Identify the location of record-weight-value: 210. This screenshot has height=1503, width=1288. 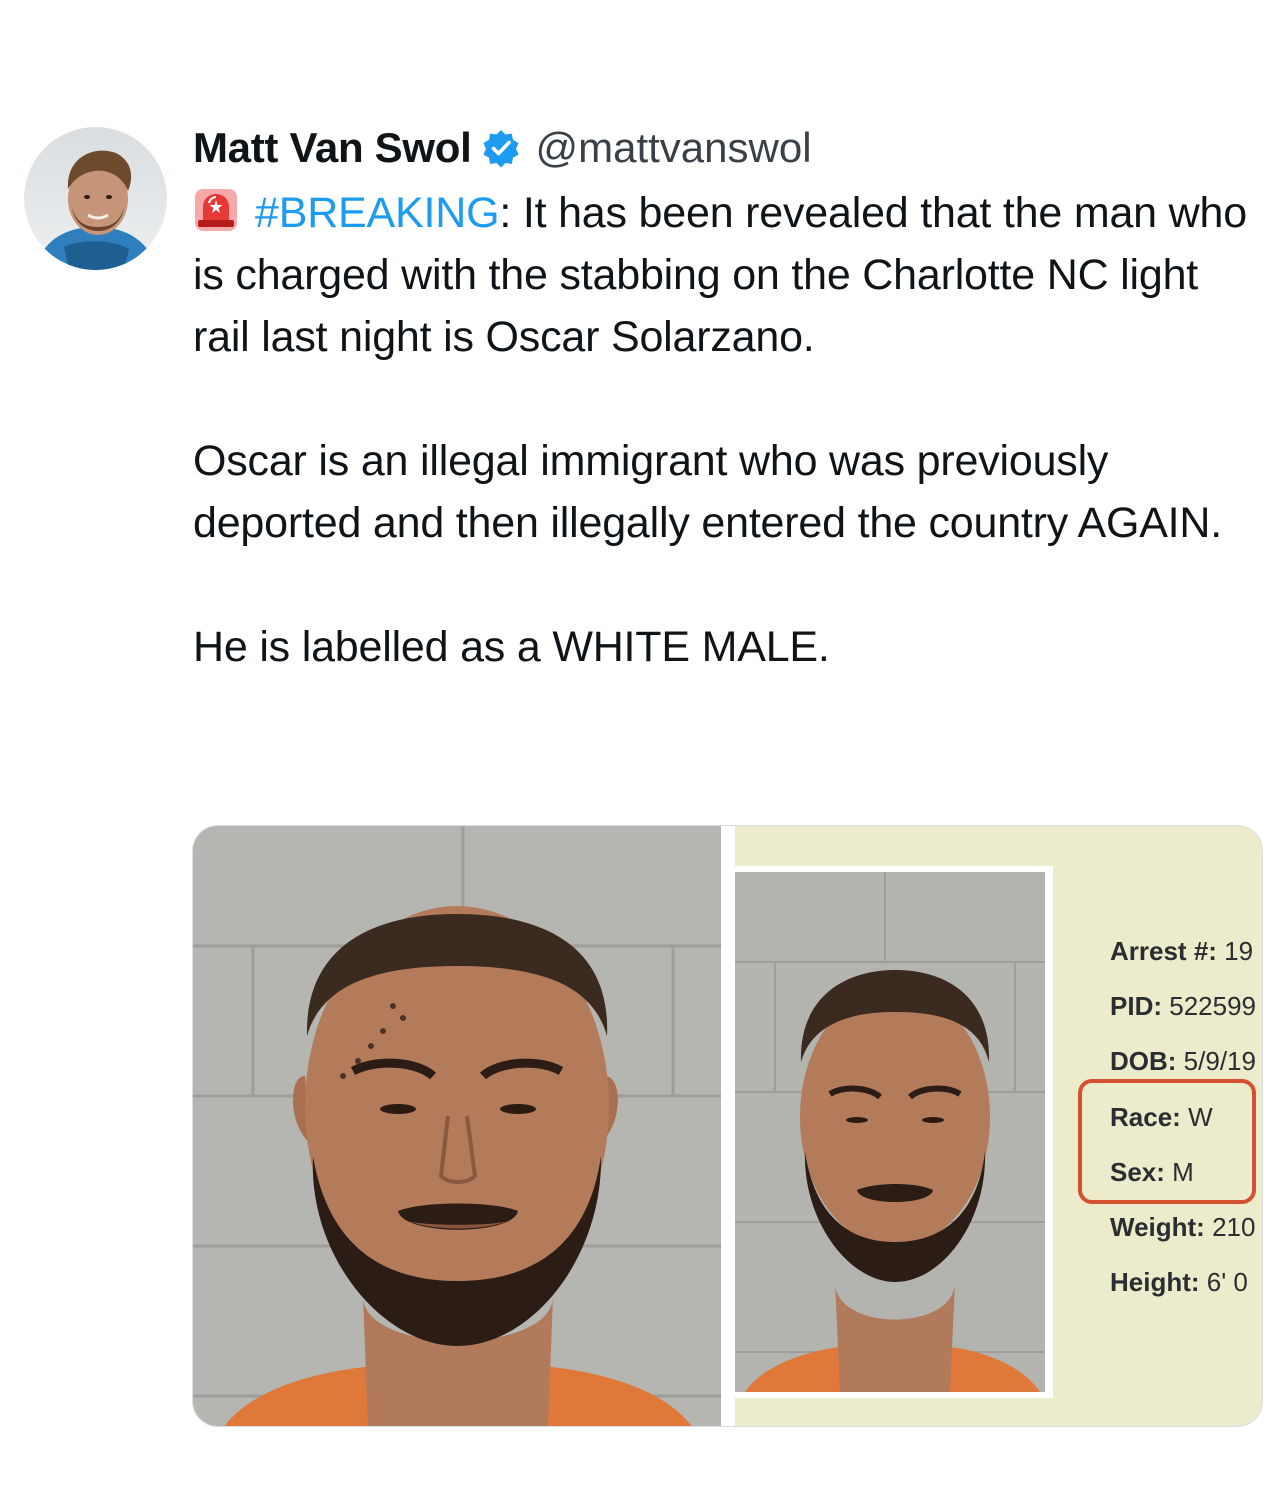
(1234, 1227).